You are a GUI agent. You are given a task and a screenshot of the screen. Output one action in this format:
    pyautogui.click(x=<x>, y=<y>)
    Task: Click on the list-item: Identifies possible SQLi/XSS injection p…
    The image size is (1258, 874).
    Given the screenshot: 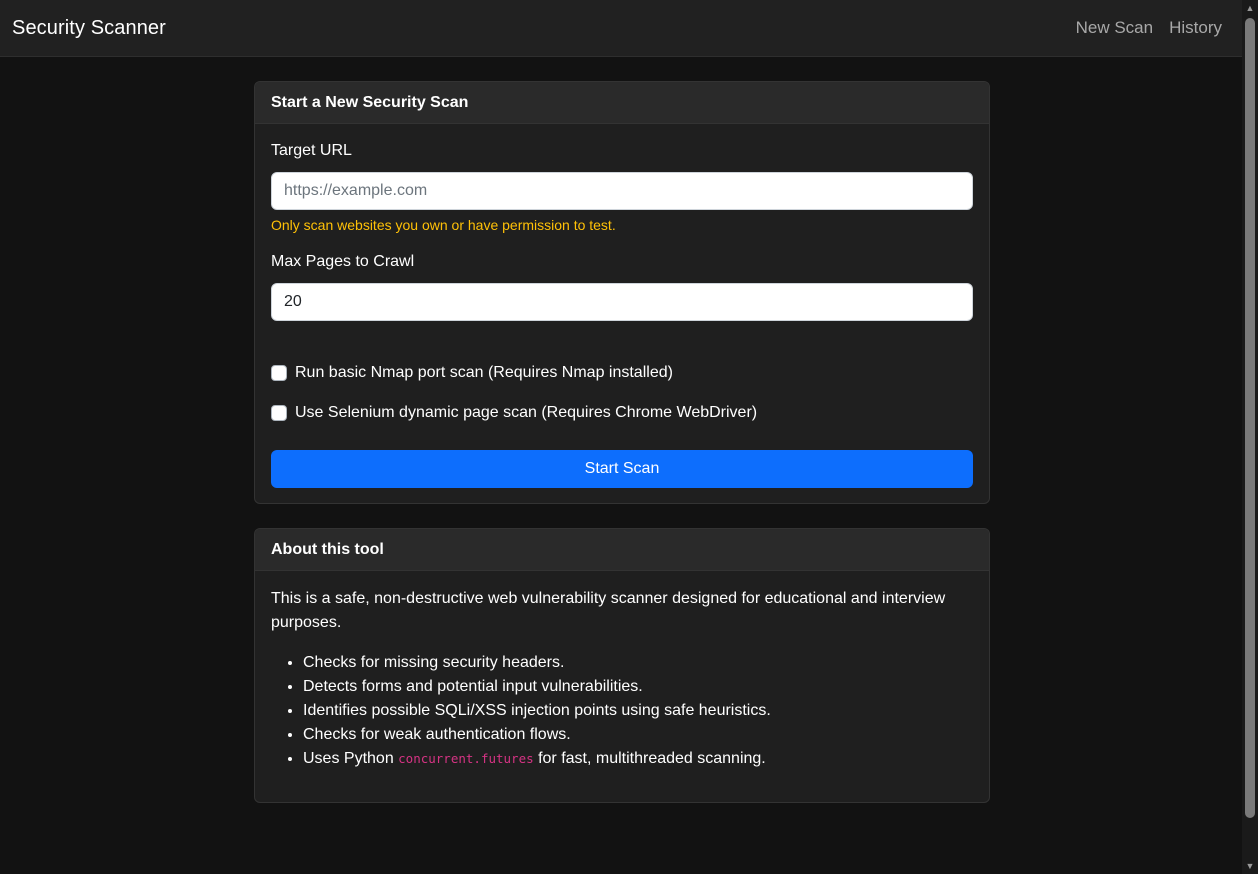 What is the action you would take?
    pyautogui.click(x=537, y=711)
    